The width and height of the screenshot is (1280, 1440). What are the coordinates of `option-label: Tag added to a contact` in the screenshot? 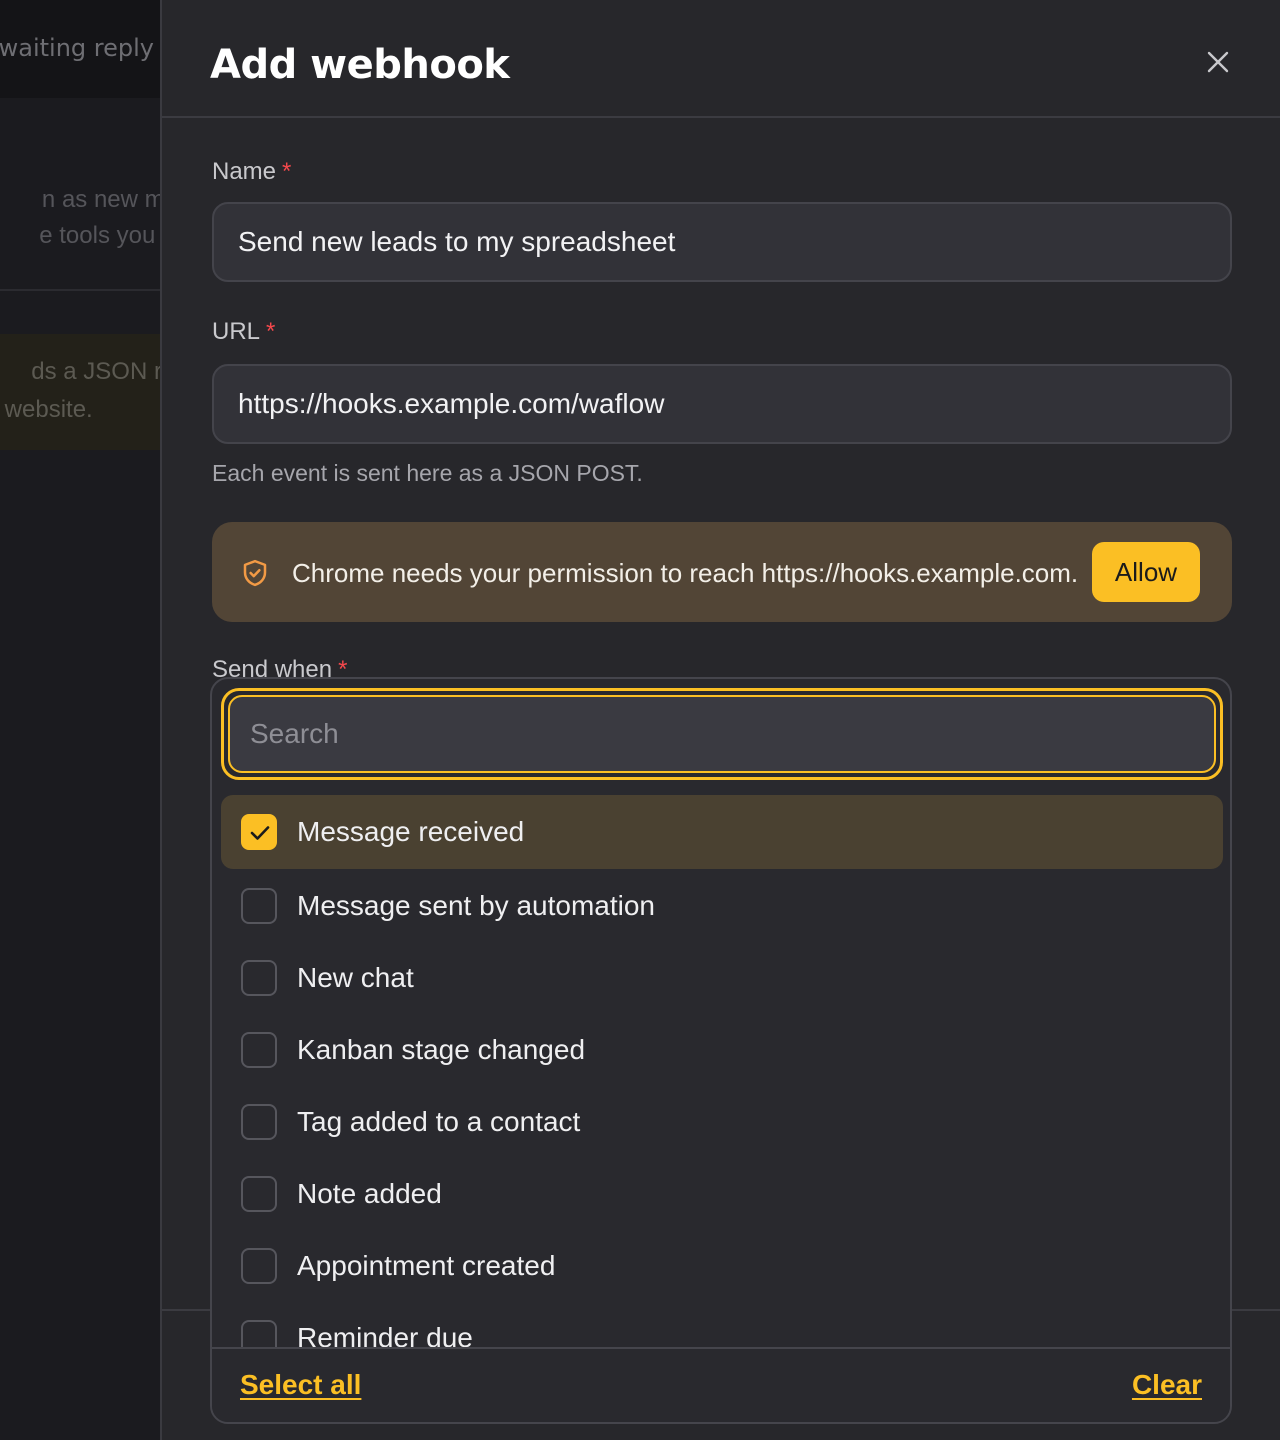 It's located at (439, 1121).